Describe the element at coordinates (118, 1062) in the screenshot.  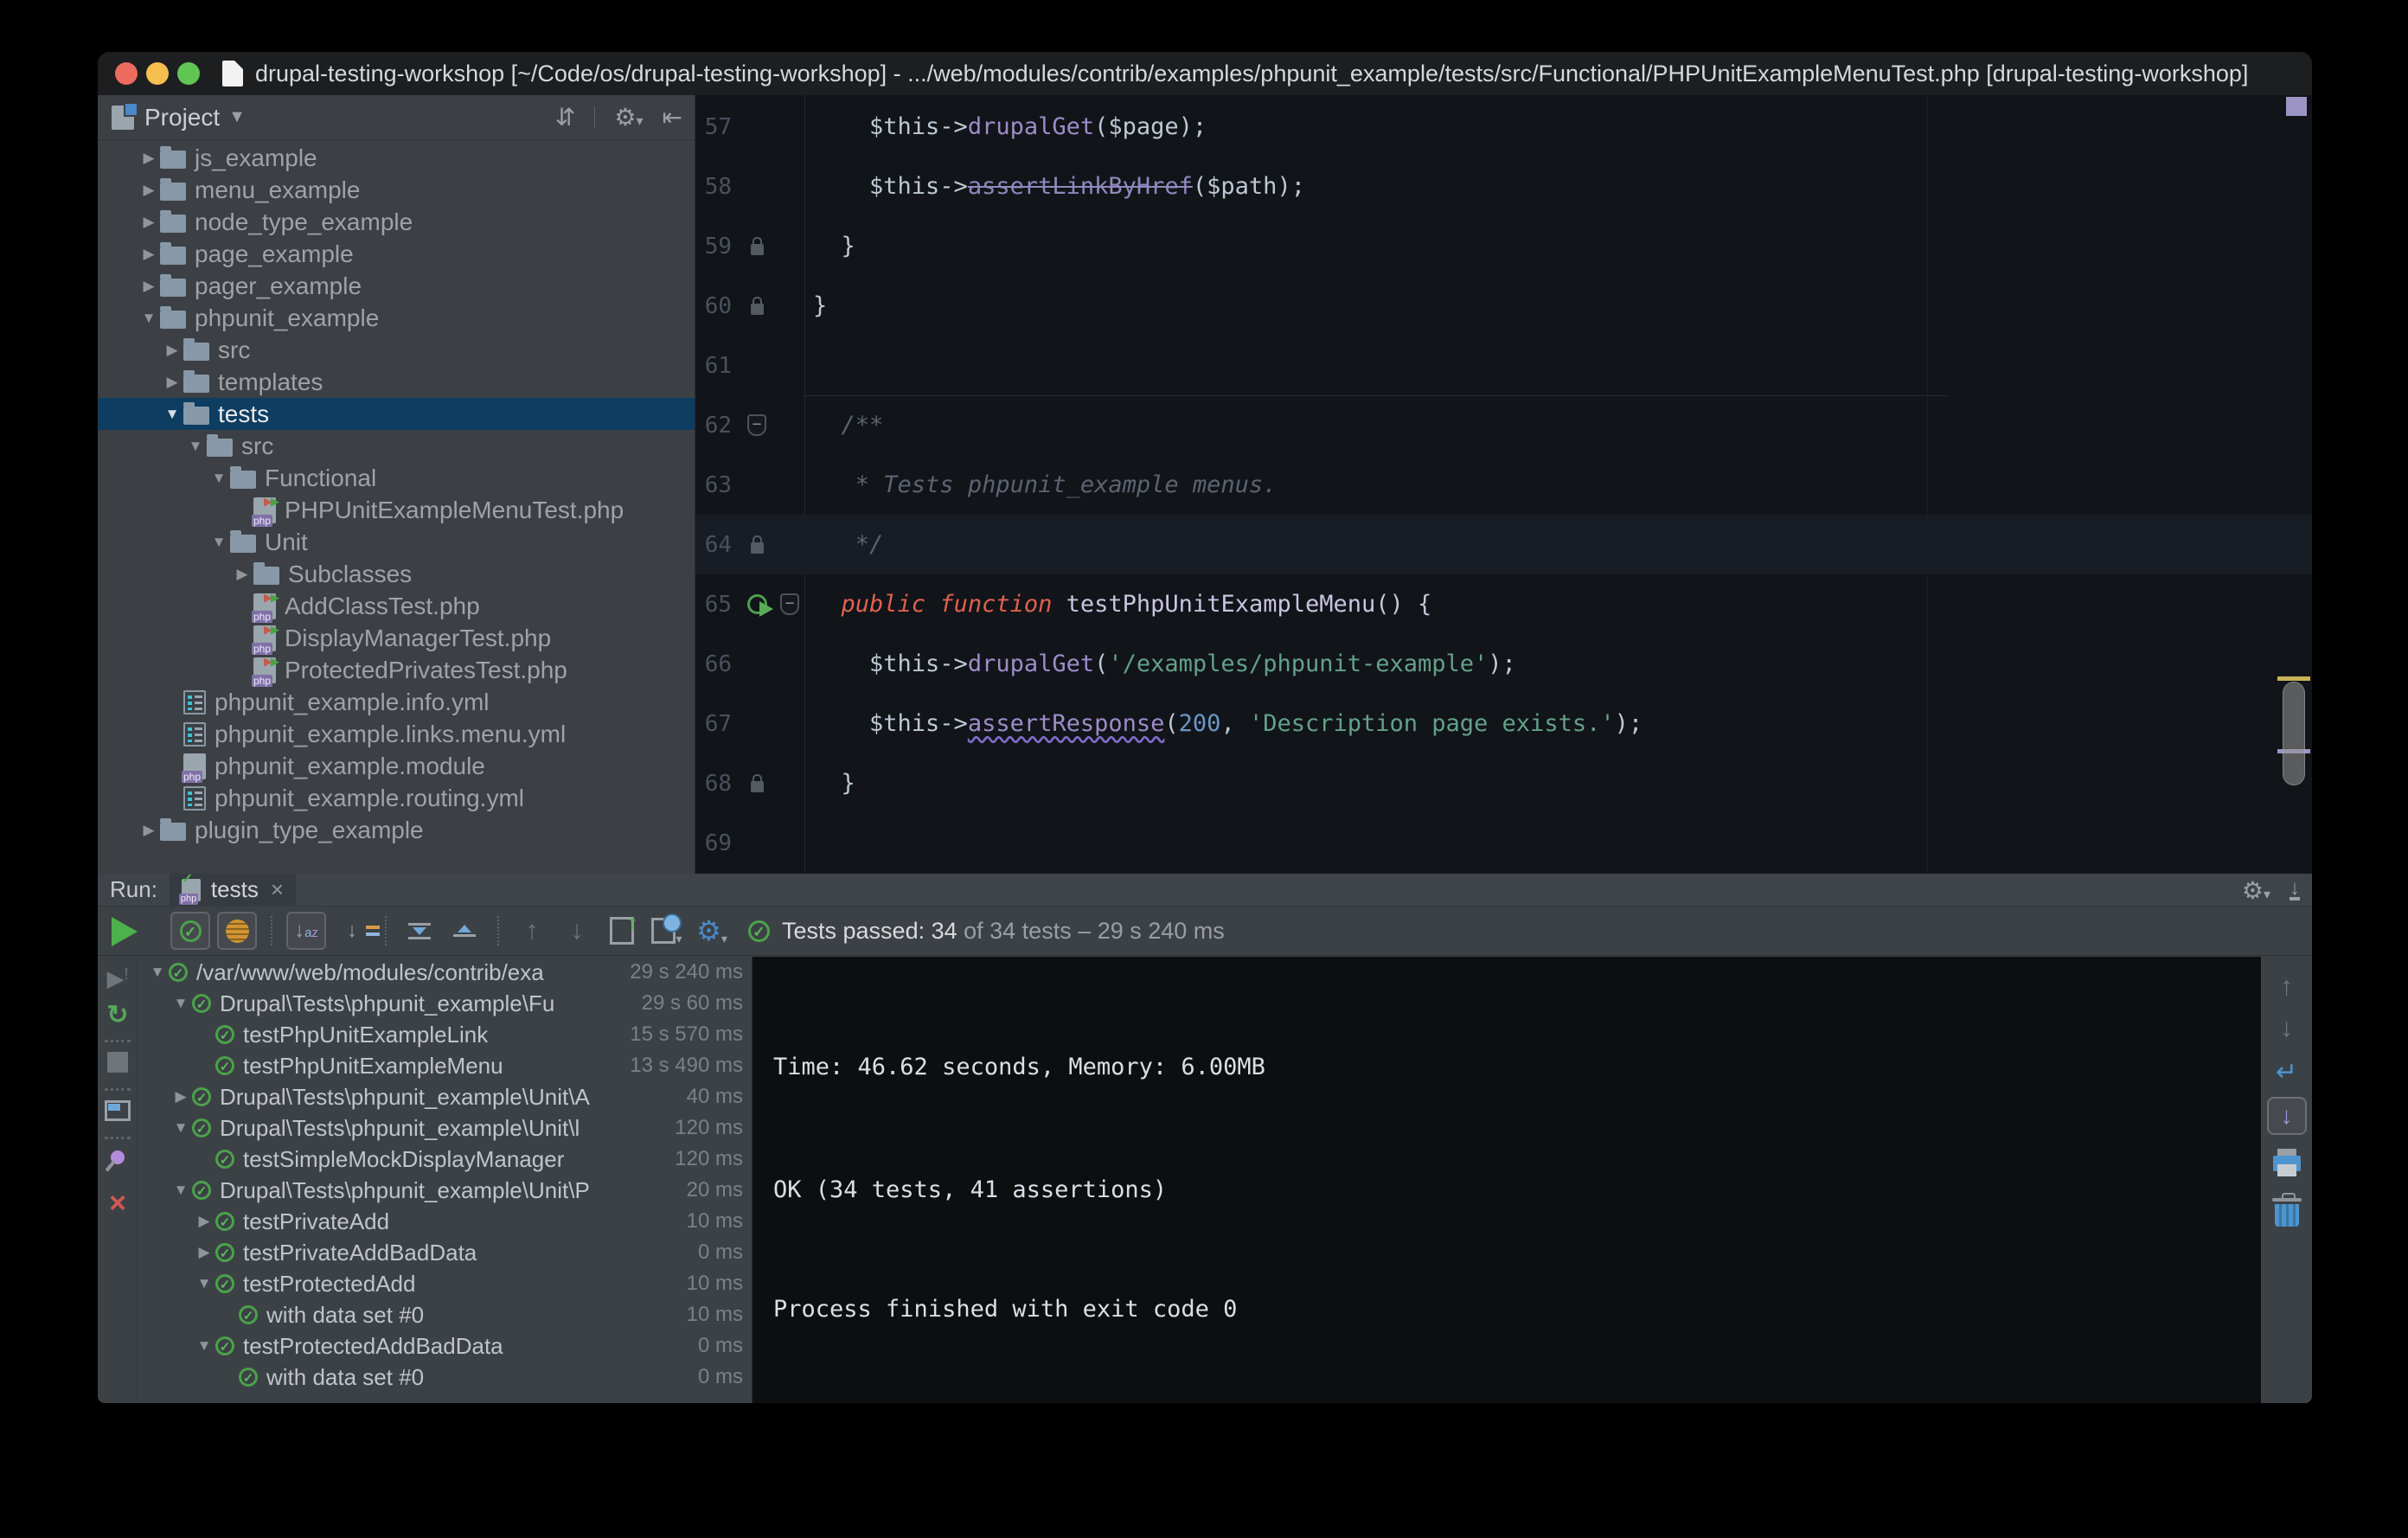
I see `stop-icon` at that location.